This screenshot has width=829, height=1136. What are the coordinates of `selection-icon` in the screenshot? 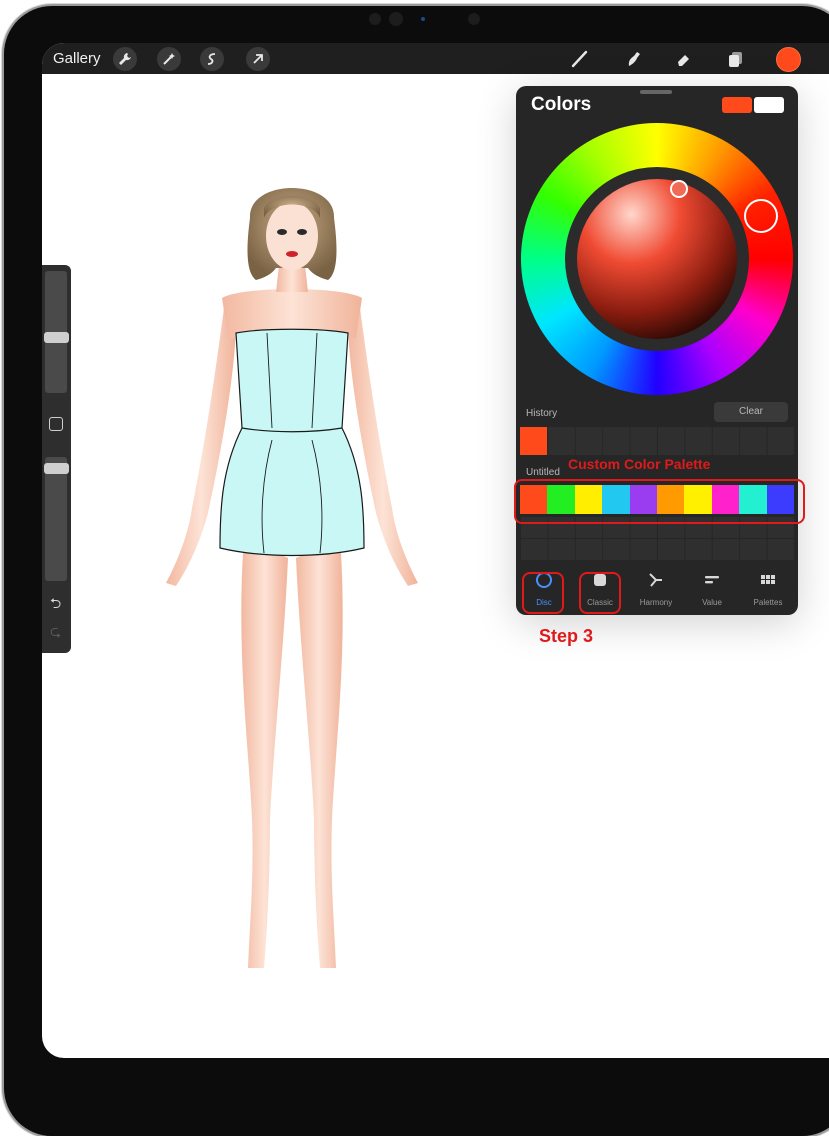 It's located at (212, 59).